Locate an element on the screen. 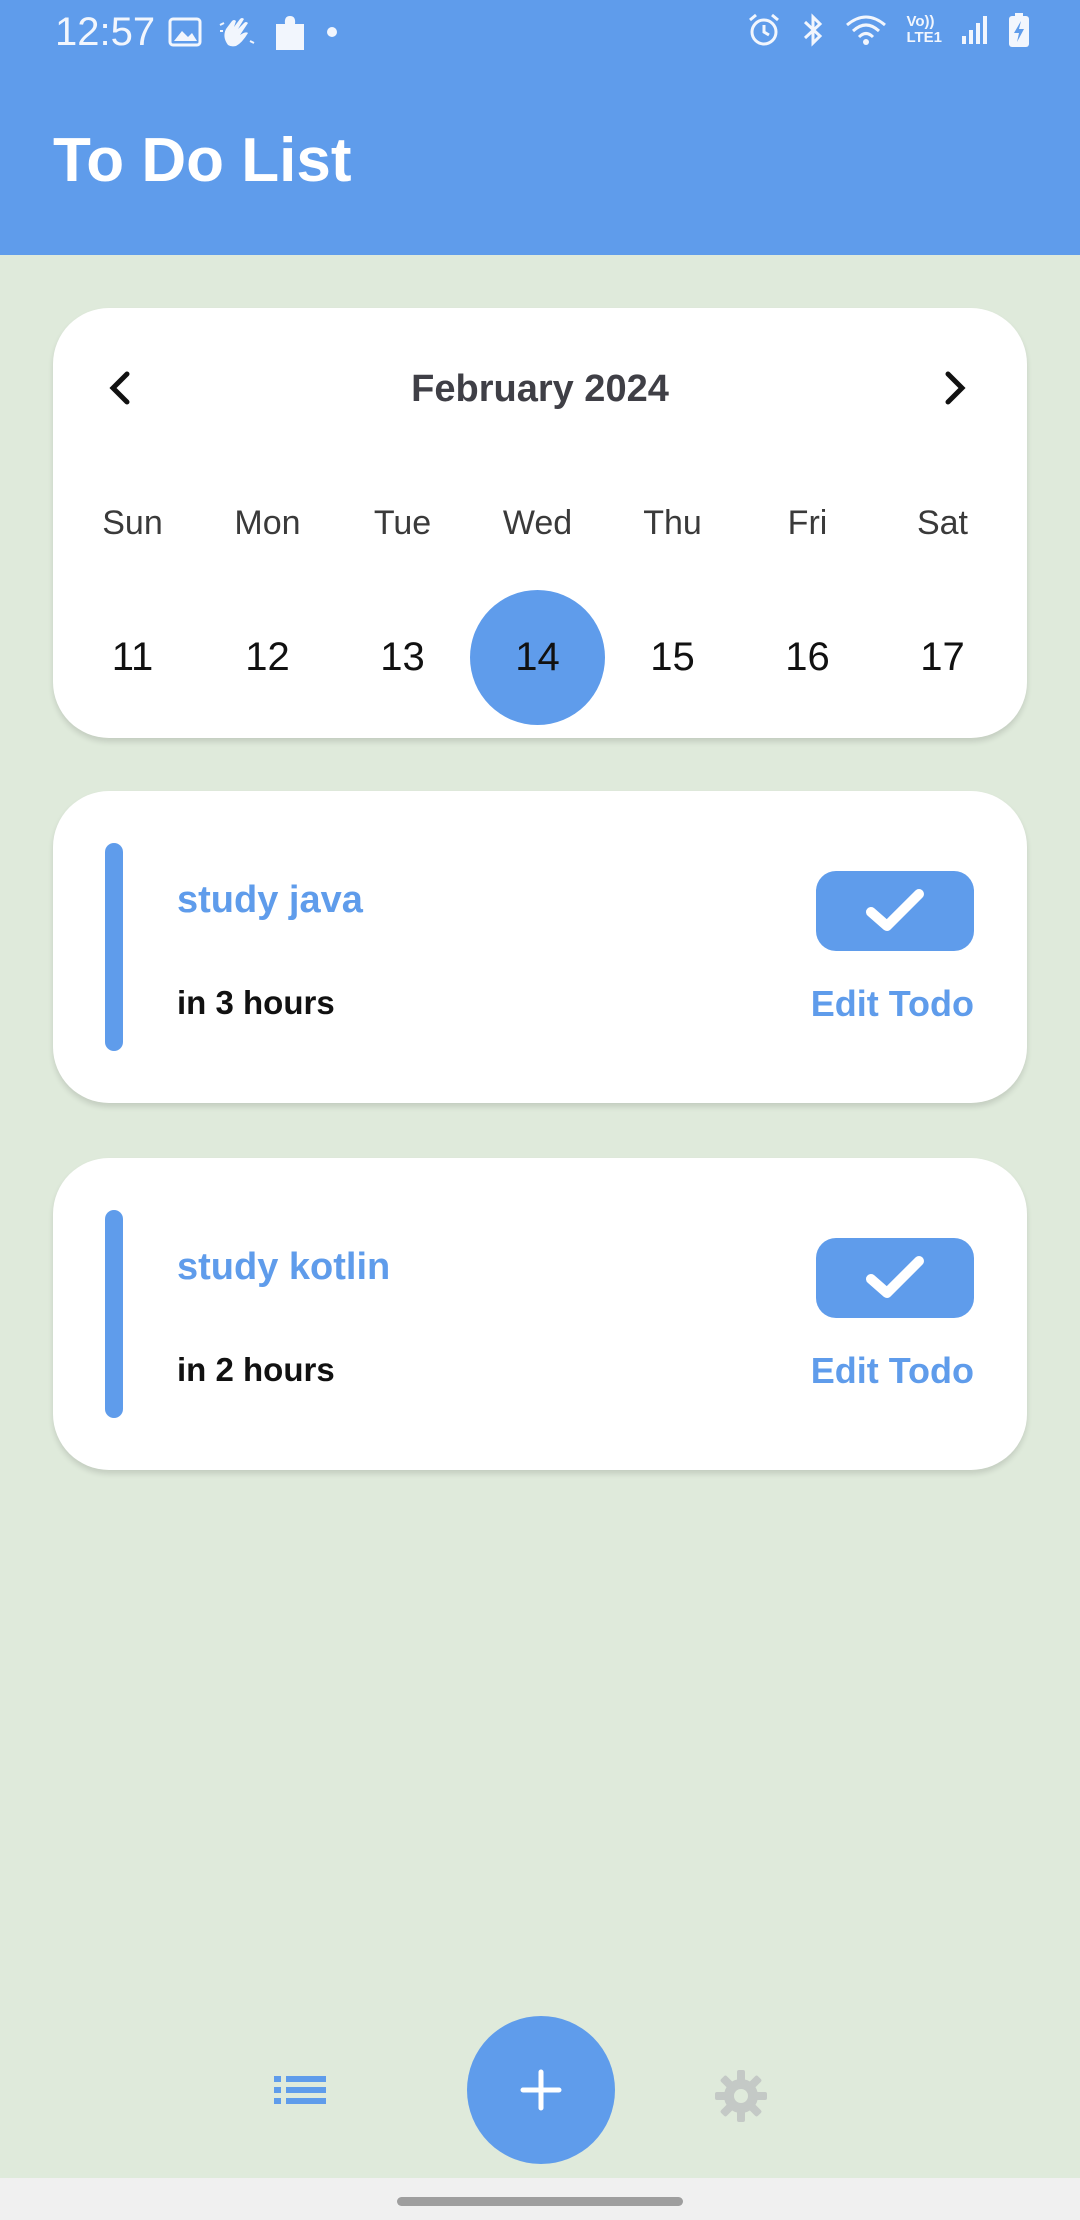 This screenshot has width=1080, height=2220. day-row: 11 12 13 14 15 16 17 is located at coordinates (537, 657).